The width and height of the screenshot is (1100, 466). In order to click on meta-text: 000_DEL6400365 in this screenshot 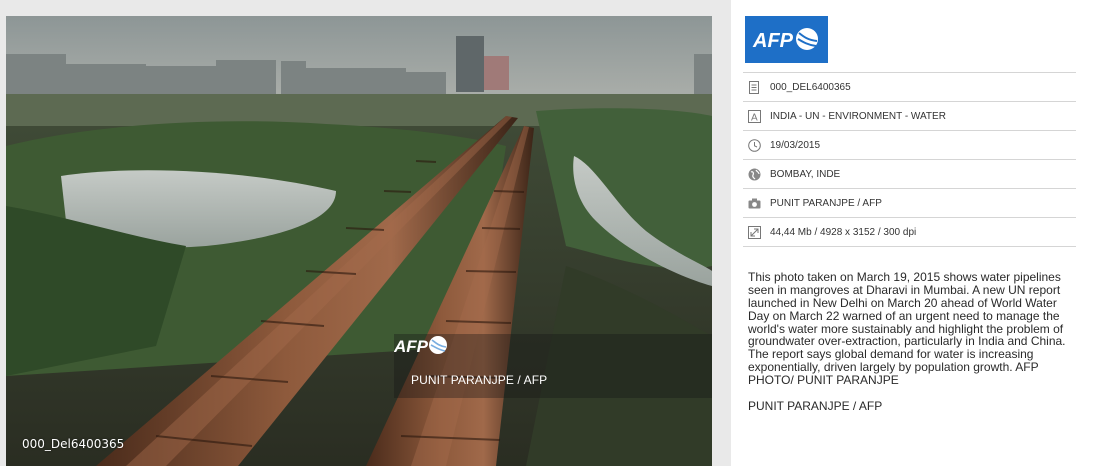, I will do `click(810, 87)`.